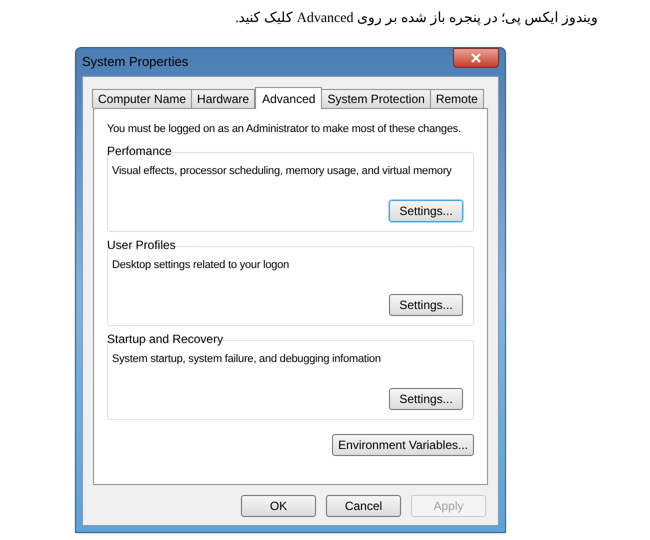  I want to click on tab: System Protection, so click(376, 98).